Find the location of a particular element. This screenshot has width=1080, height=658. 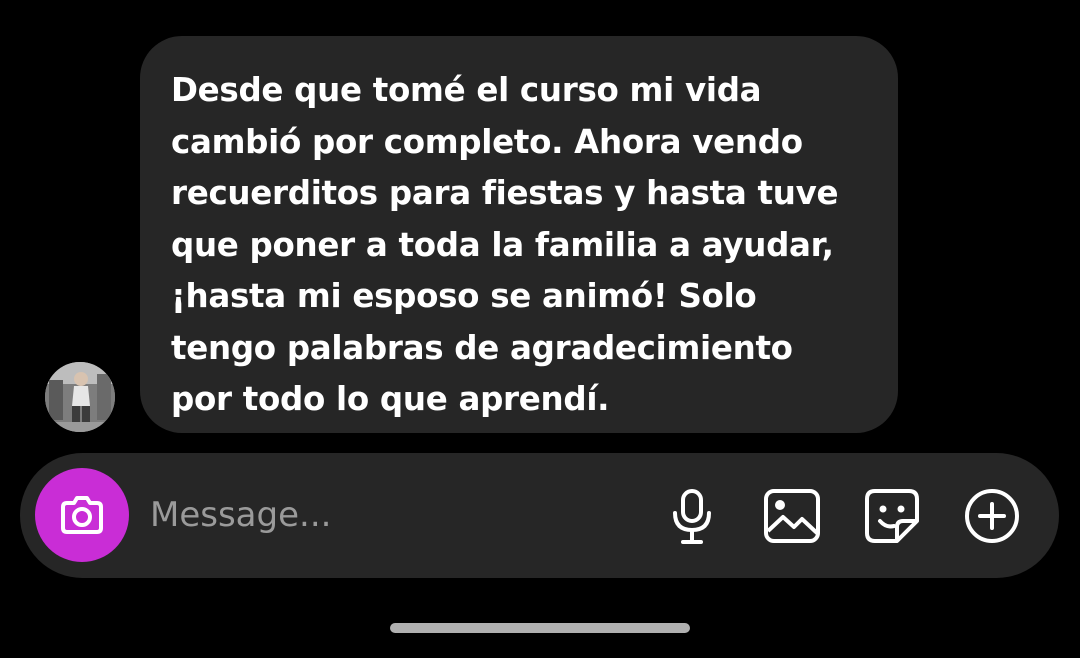

sticker-icon is located at coordinates (892, 516).